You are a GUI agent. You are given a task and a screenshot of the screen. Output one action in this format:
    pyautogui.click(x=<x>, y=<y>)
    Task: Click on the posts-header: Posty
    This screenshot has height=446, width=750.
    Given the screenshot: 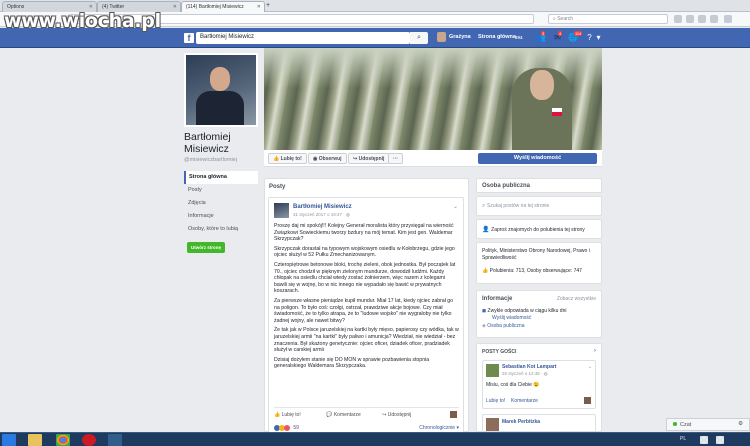 What is the action you would take?
    pyautogui.click(x=277, y=187)
    